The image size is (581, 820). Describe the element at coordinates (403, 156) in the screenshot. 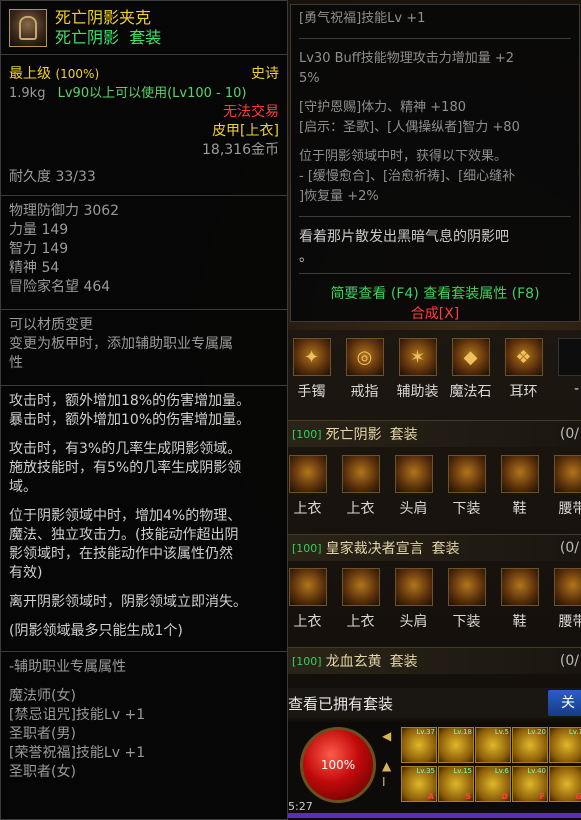

I see `tooltip-line: 位于阴影领域中时，获得以下效果。` at that location.